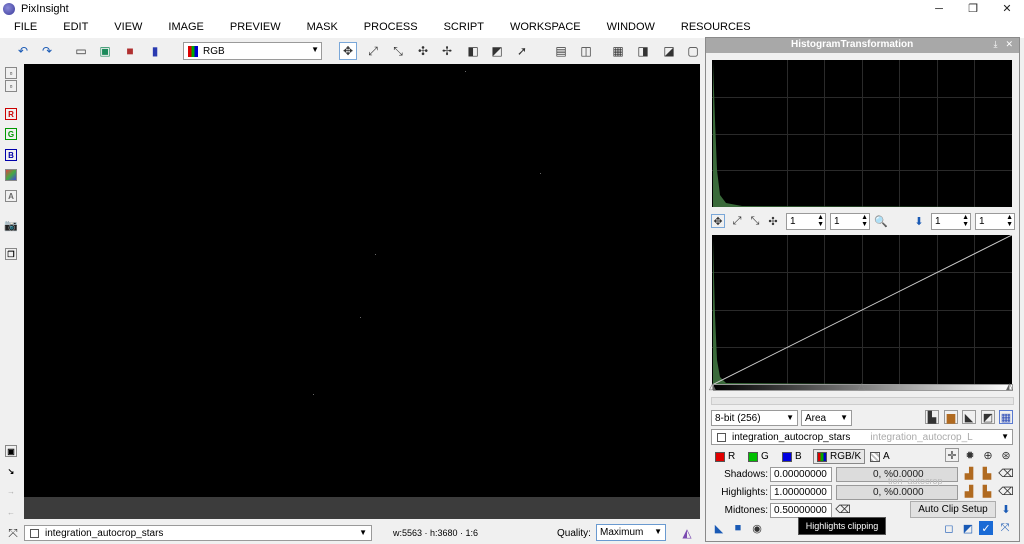  I want to click on arrow-down-right-icon: ↘, so click(11, 471).